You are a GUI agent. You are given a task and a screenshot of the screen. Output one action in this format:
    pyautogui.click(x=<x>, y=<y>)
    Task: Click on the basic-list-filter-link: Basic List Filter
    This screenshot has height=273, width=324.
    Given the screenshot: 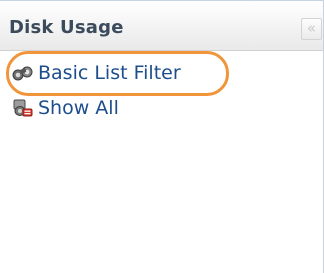 What is the action you would take?
    pyautogui.click(x=96, y=73)
    